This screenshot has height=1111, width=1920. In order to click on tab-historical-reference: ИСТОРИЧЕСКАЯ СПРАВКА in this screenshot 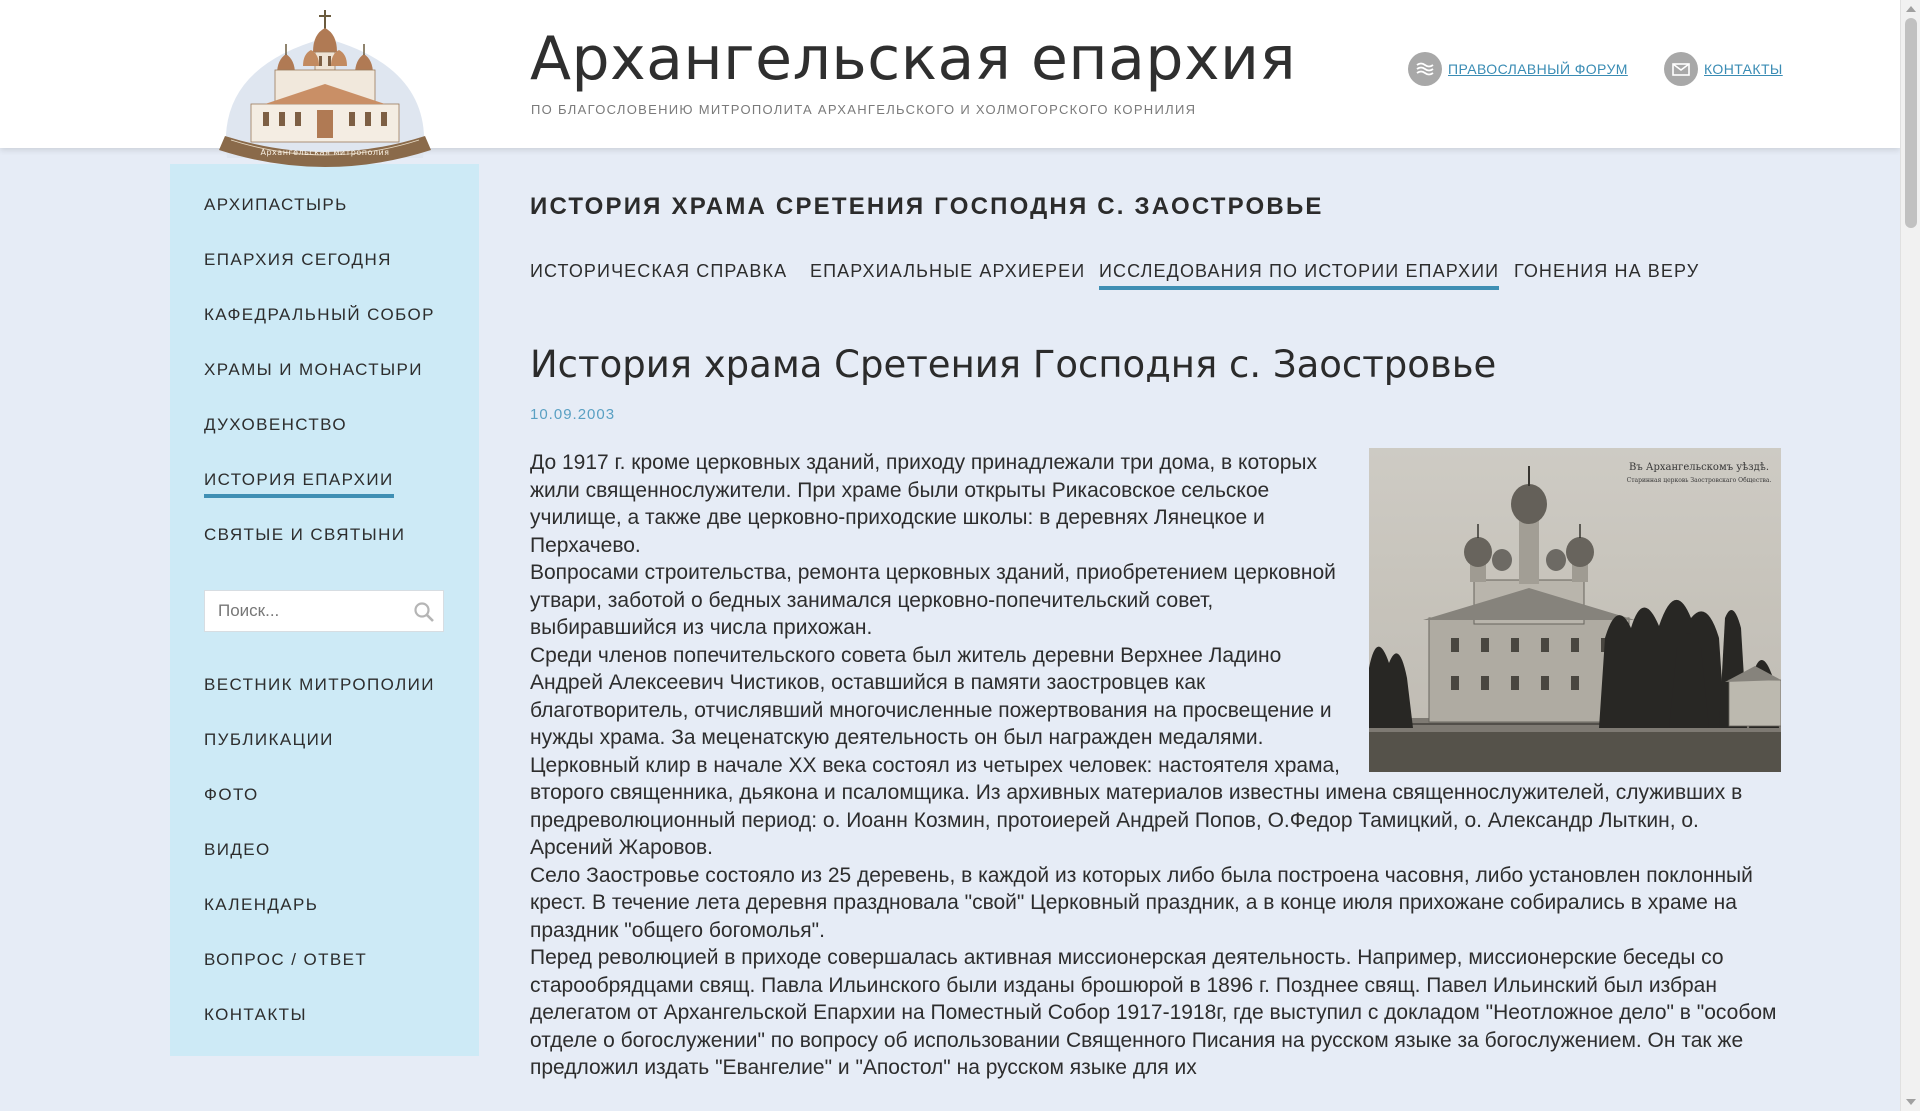, I will do `click(658, 271)`.